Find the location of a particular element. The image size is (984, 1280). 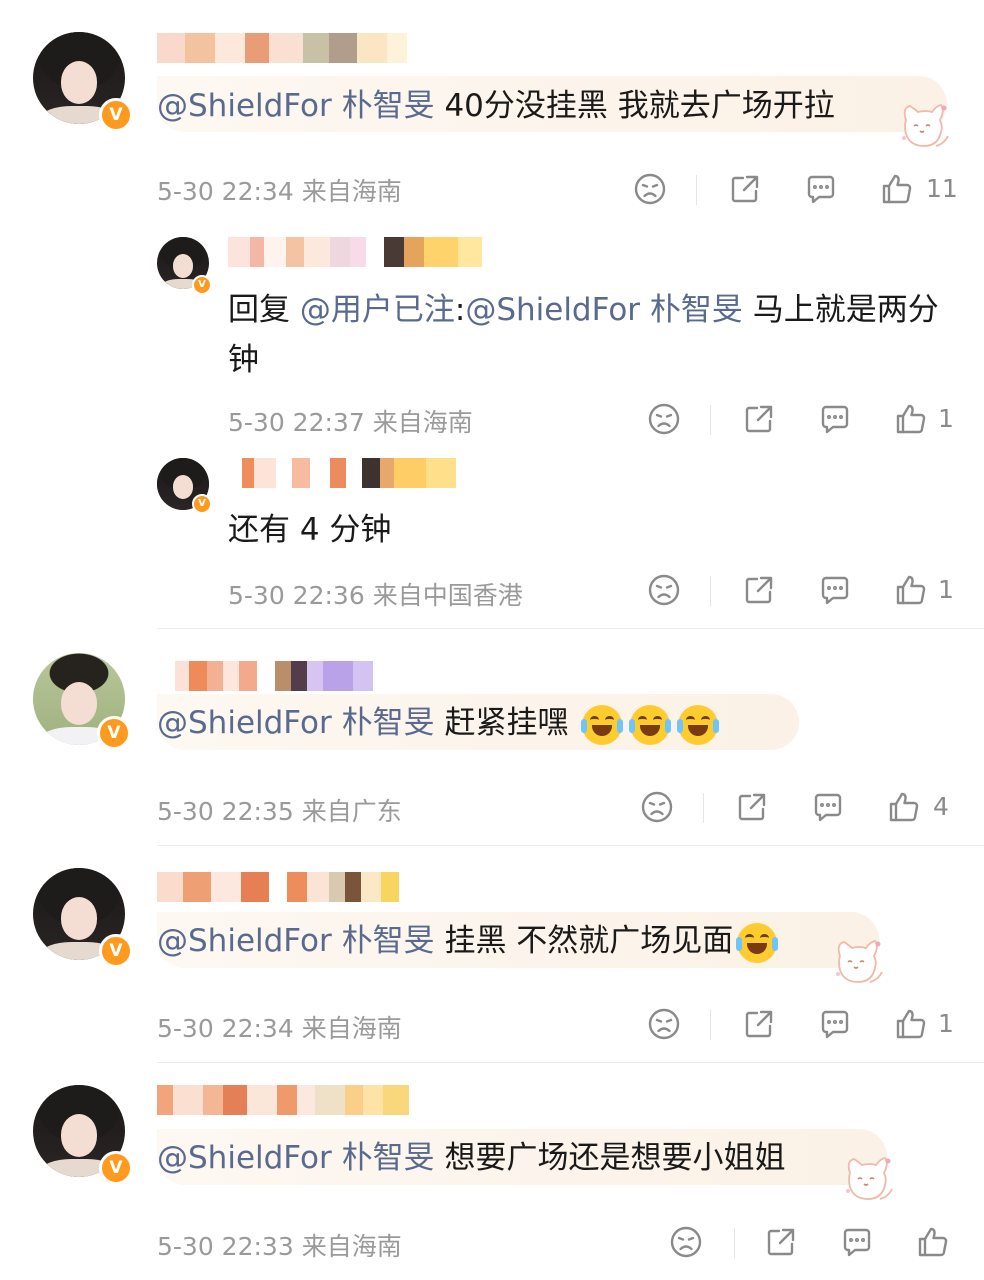

comment-actions is located at coordinates (818, 1244).